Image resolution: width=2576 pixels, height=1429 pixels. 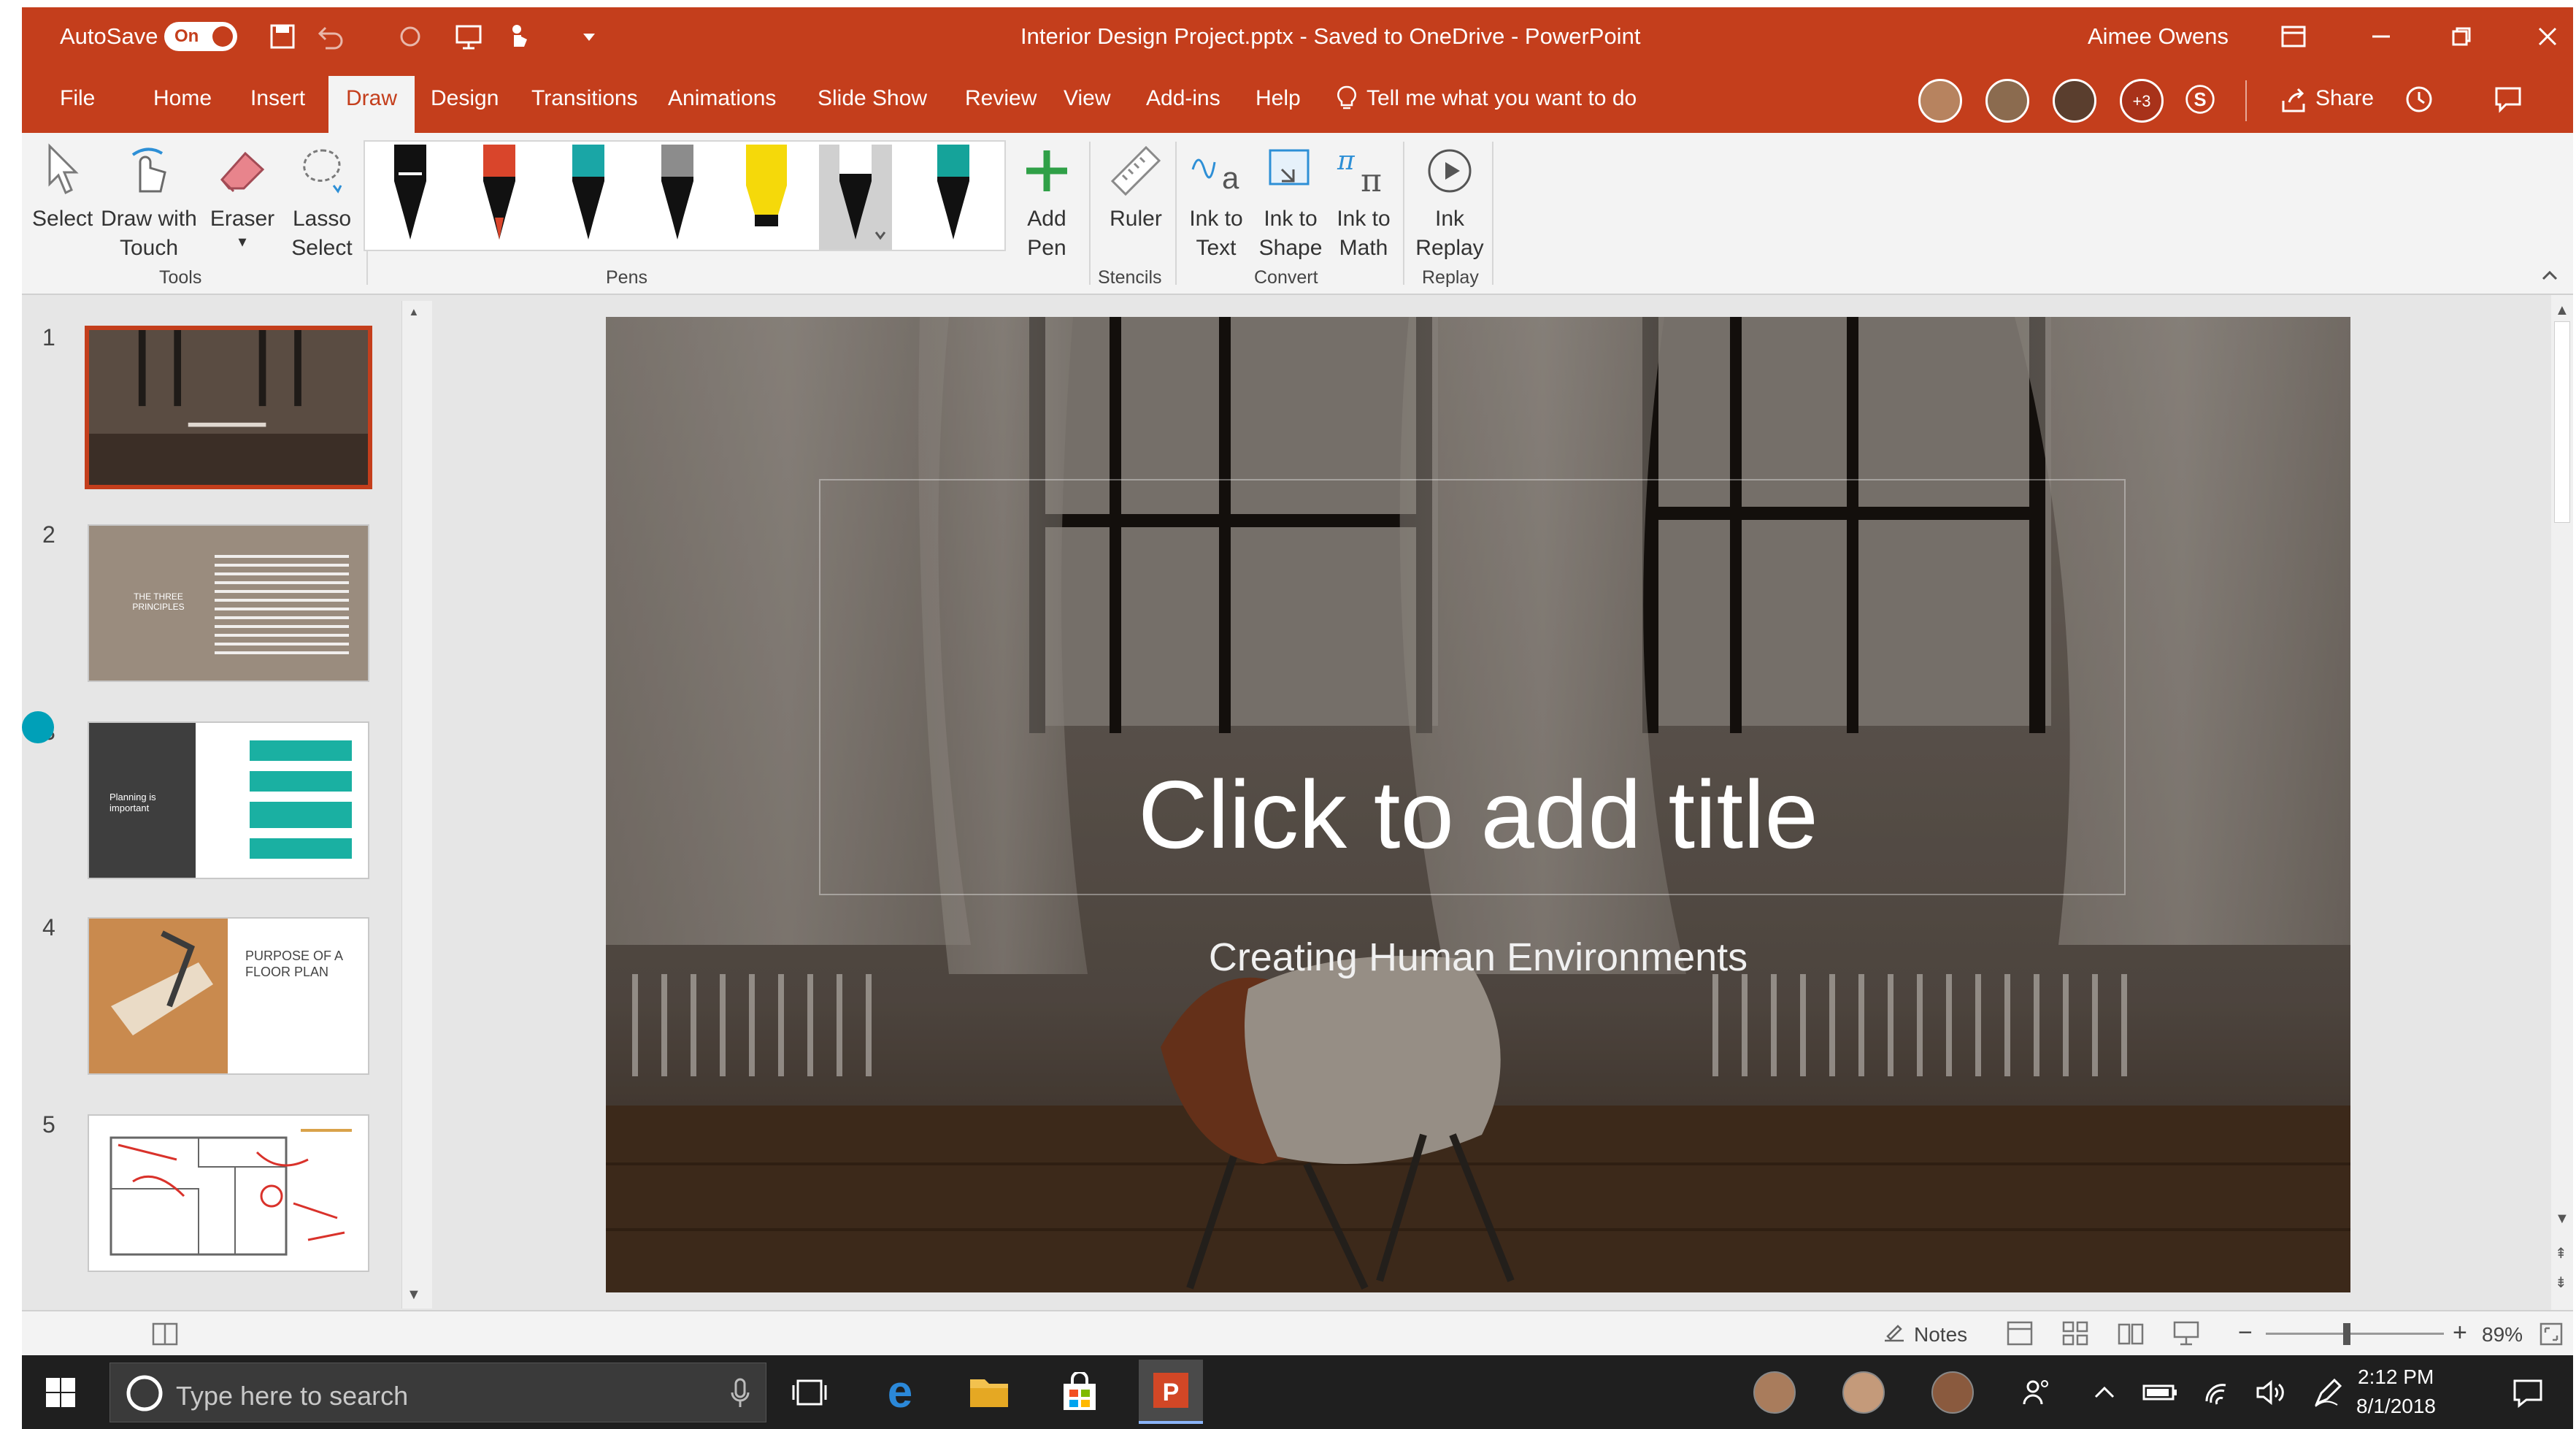 I want to click on zoom-slider-track, so click(x=2355, y=1334).